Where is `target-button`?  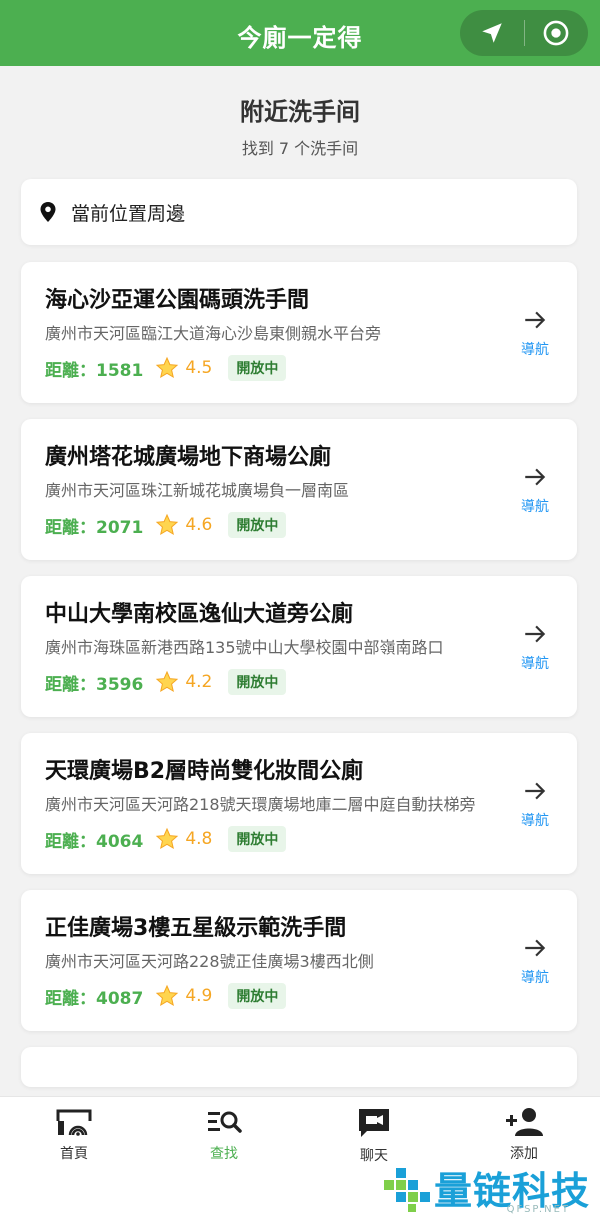
target-button is located at coordinates (557, 33).